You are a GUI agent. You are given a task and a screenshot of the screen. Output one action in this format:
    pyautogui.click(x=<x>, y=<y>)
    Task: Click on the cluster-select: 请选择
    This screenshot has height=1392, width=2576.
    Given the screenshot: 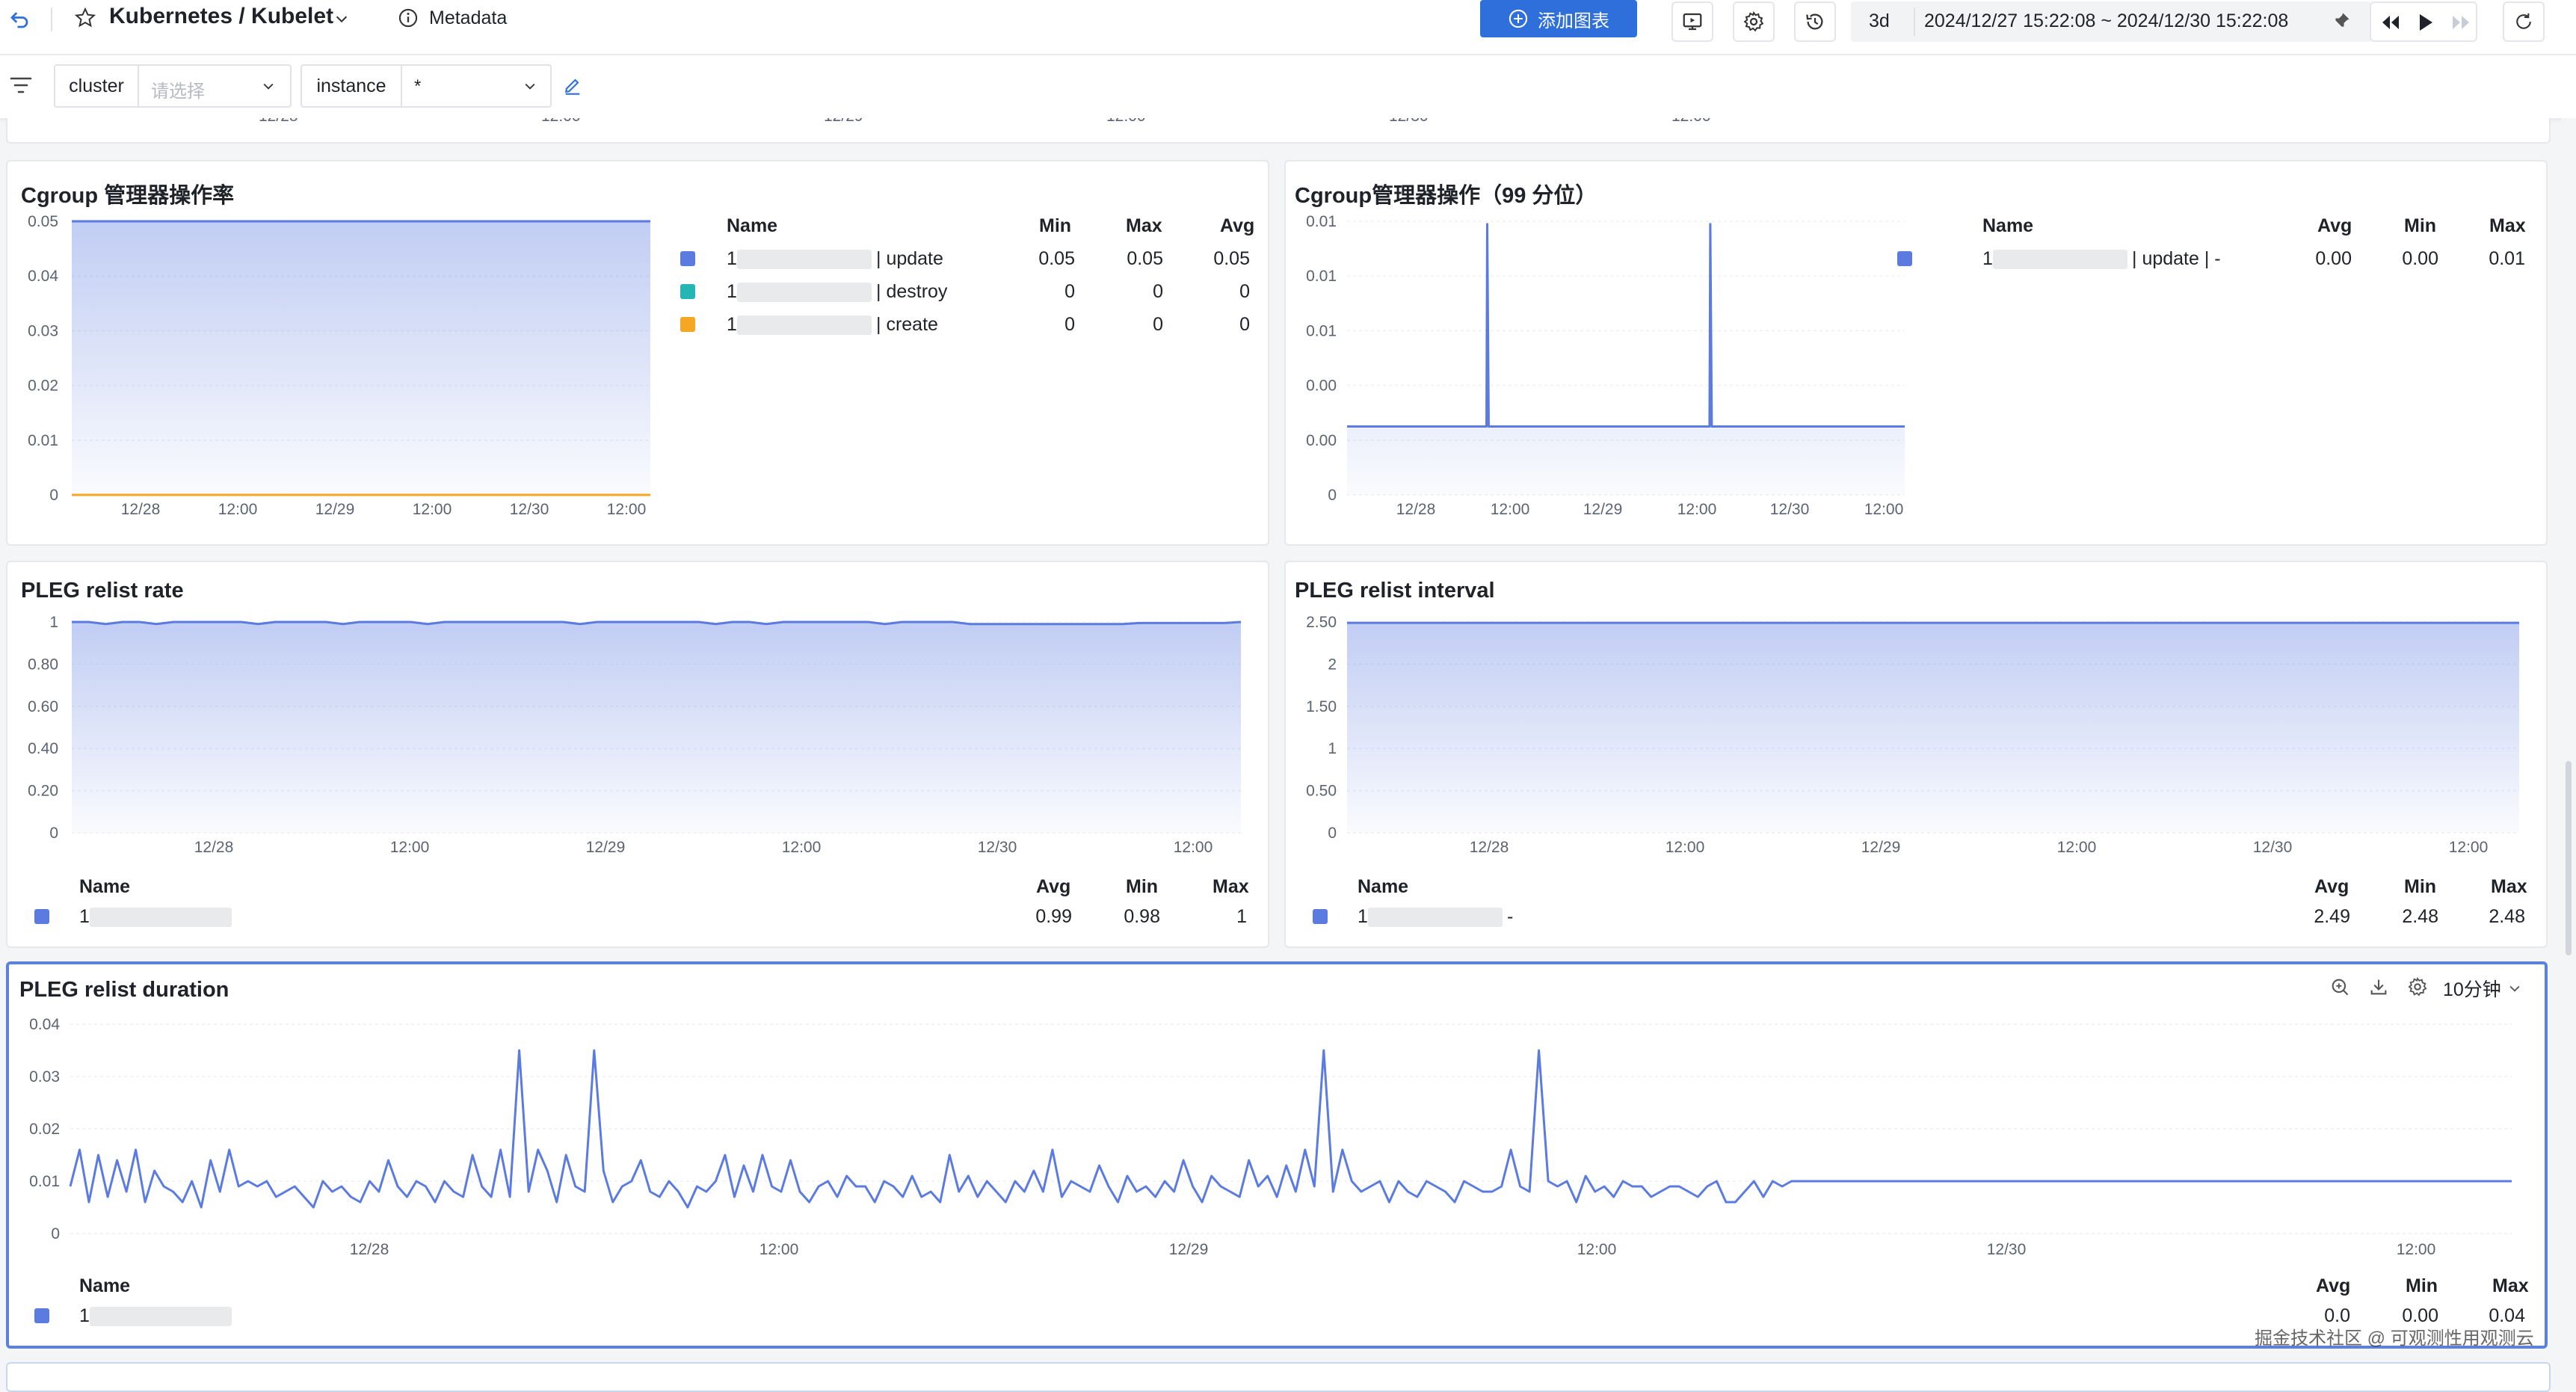 What is the action you would take?
    pyautogui.click(x=178, y=89)
    